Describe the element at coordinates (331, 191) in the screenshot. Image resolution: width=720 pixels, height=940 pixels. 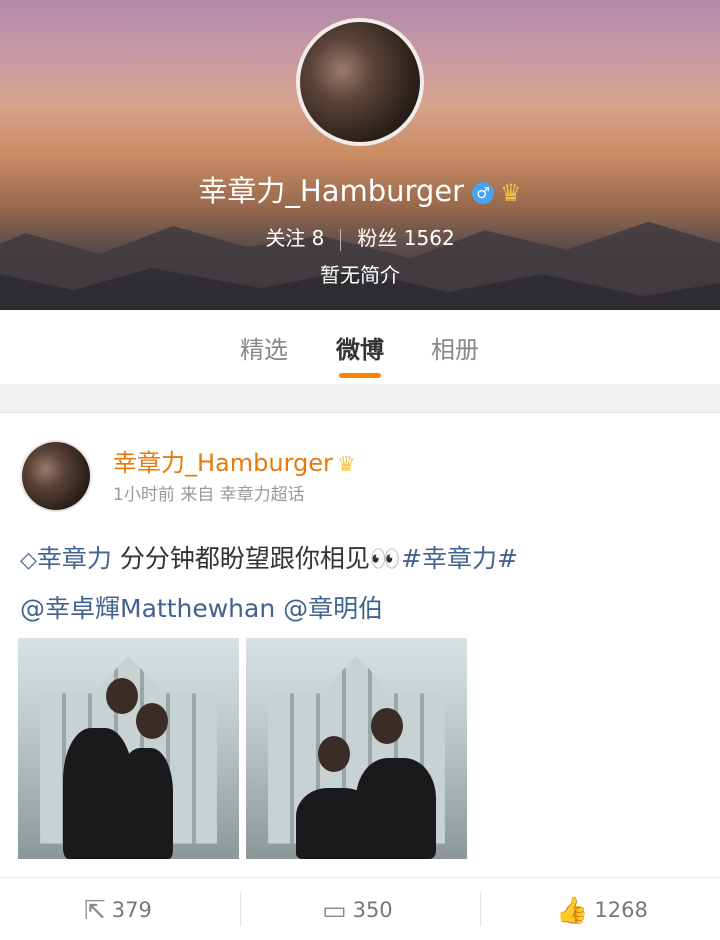
I see `profile-name: 幸章力_Hamburger` at that location.